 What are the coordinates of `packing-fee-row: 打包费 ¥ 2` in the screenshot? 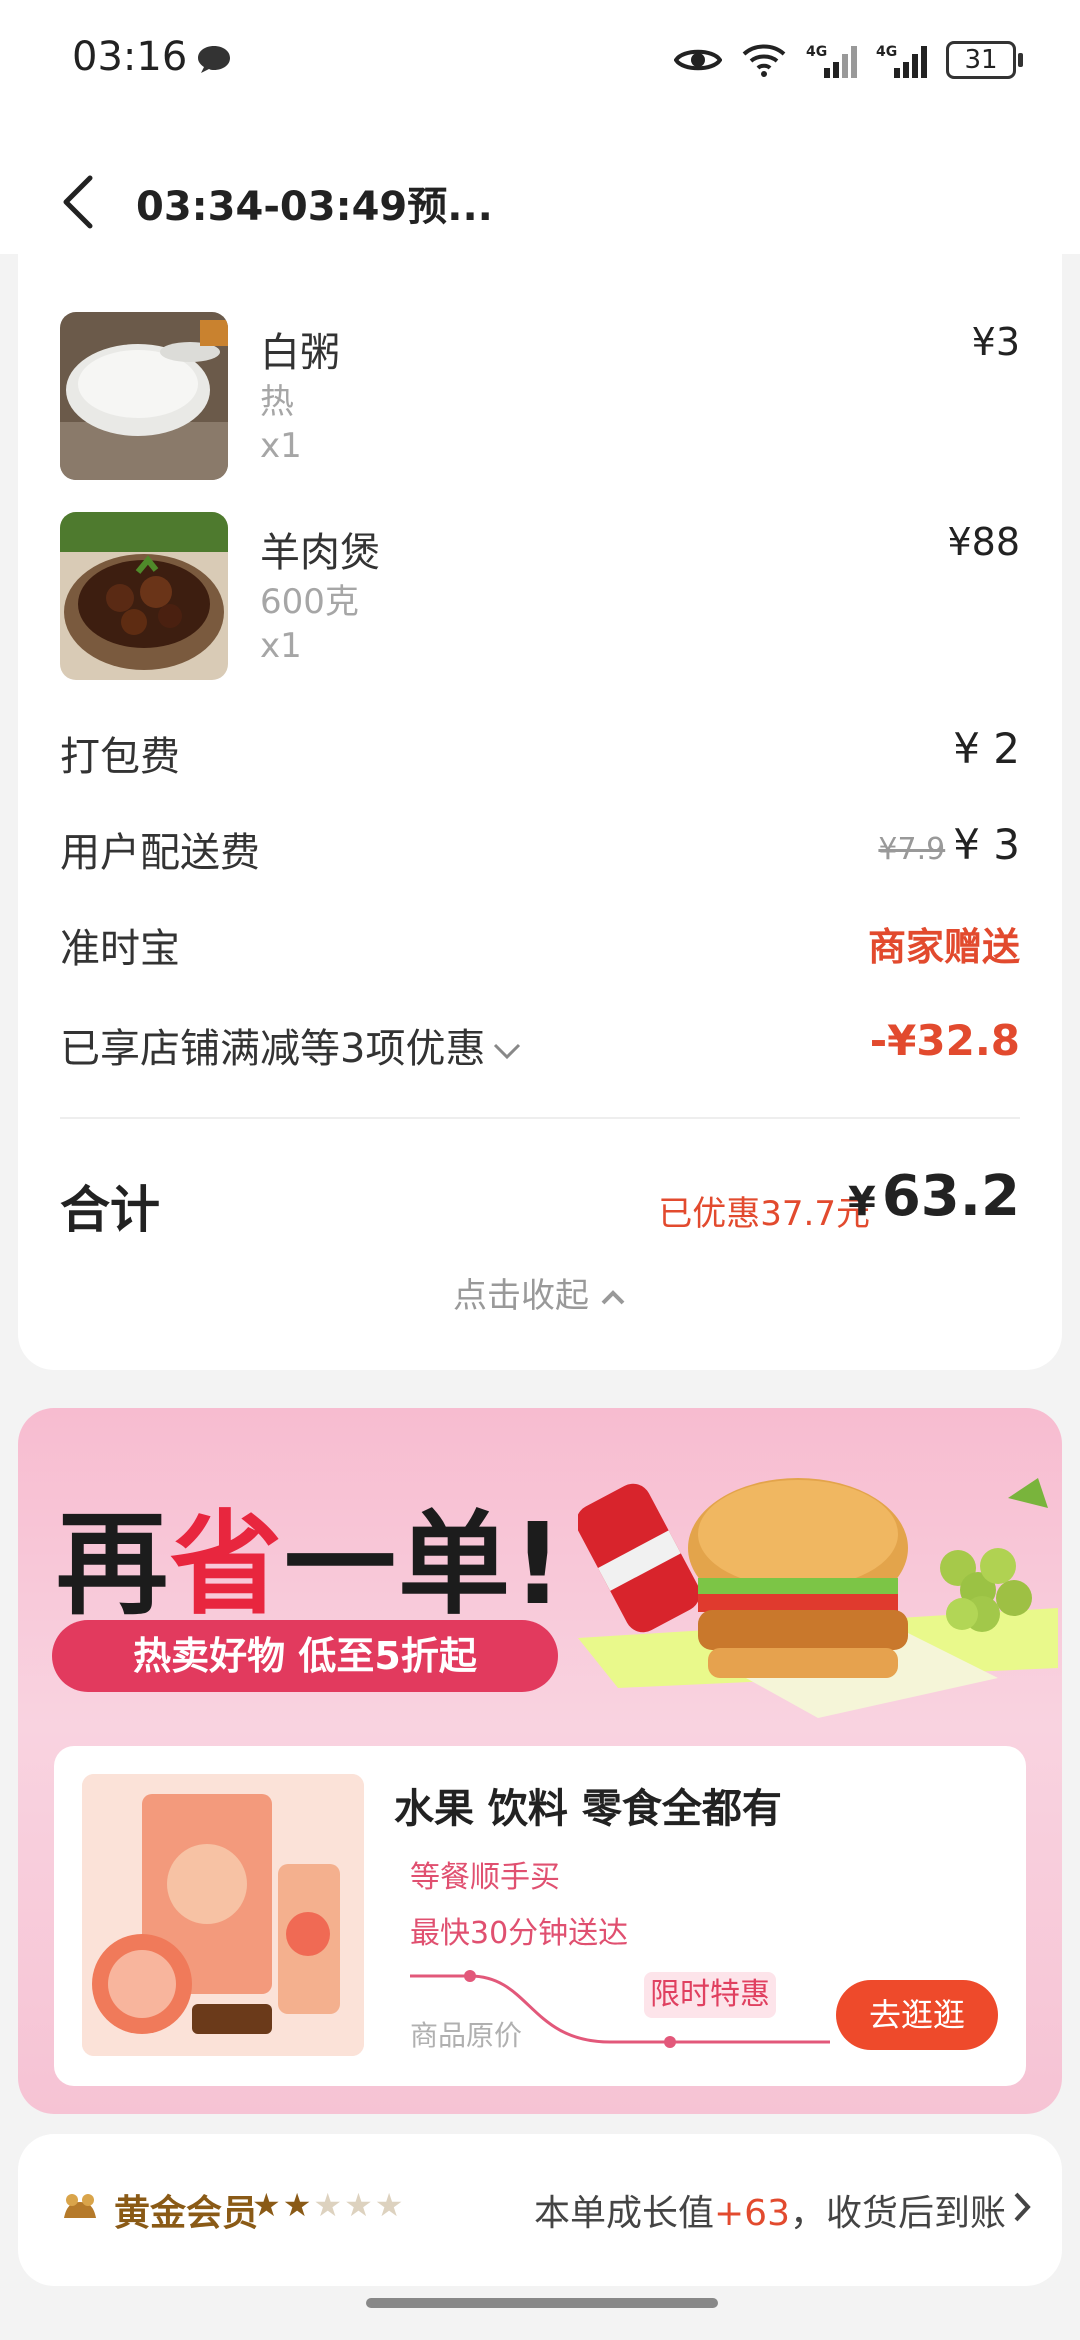 It's located at (540, 749).